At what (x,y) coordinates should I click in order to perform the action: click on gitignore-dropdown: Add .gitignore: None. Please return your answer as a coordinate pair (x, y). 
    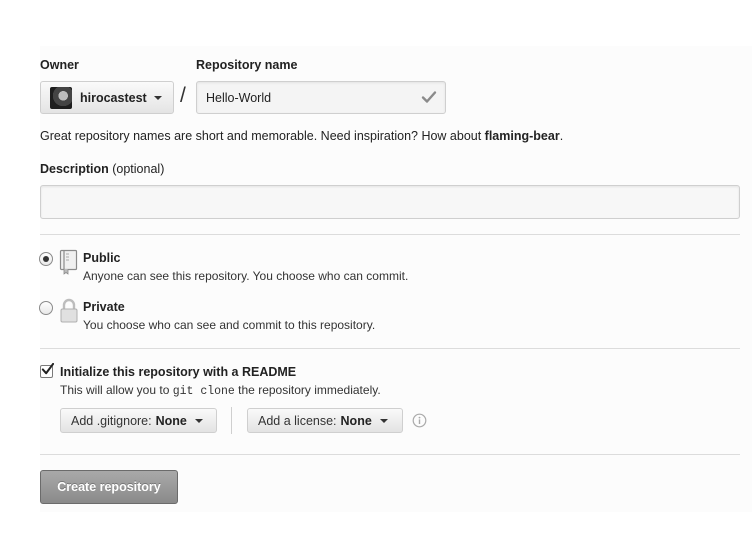
    Looking at the image, I should click on (138, 420).